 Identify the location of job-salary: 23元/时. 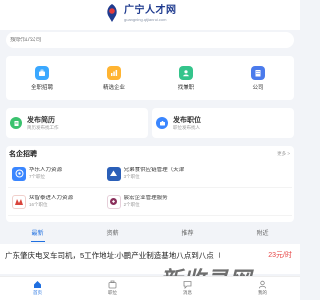
(280, 255).